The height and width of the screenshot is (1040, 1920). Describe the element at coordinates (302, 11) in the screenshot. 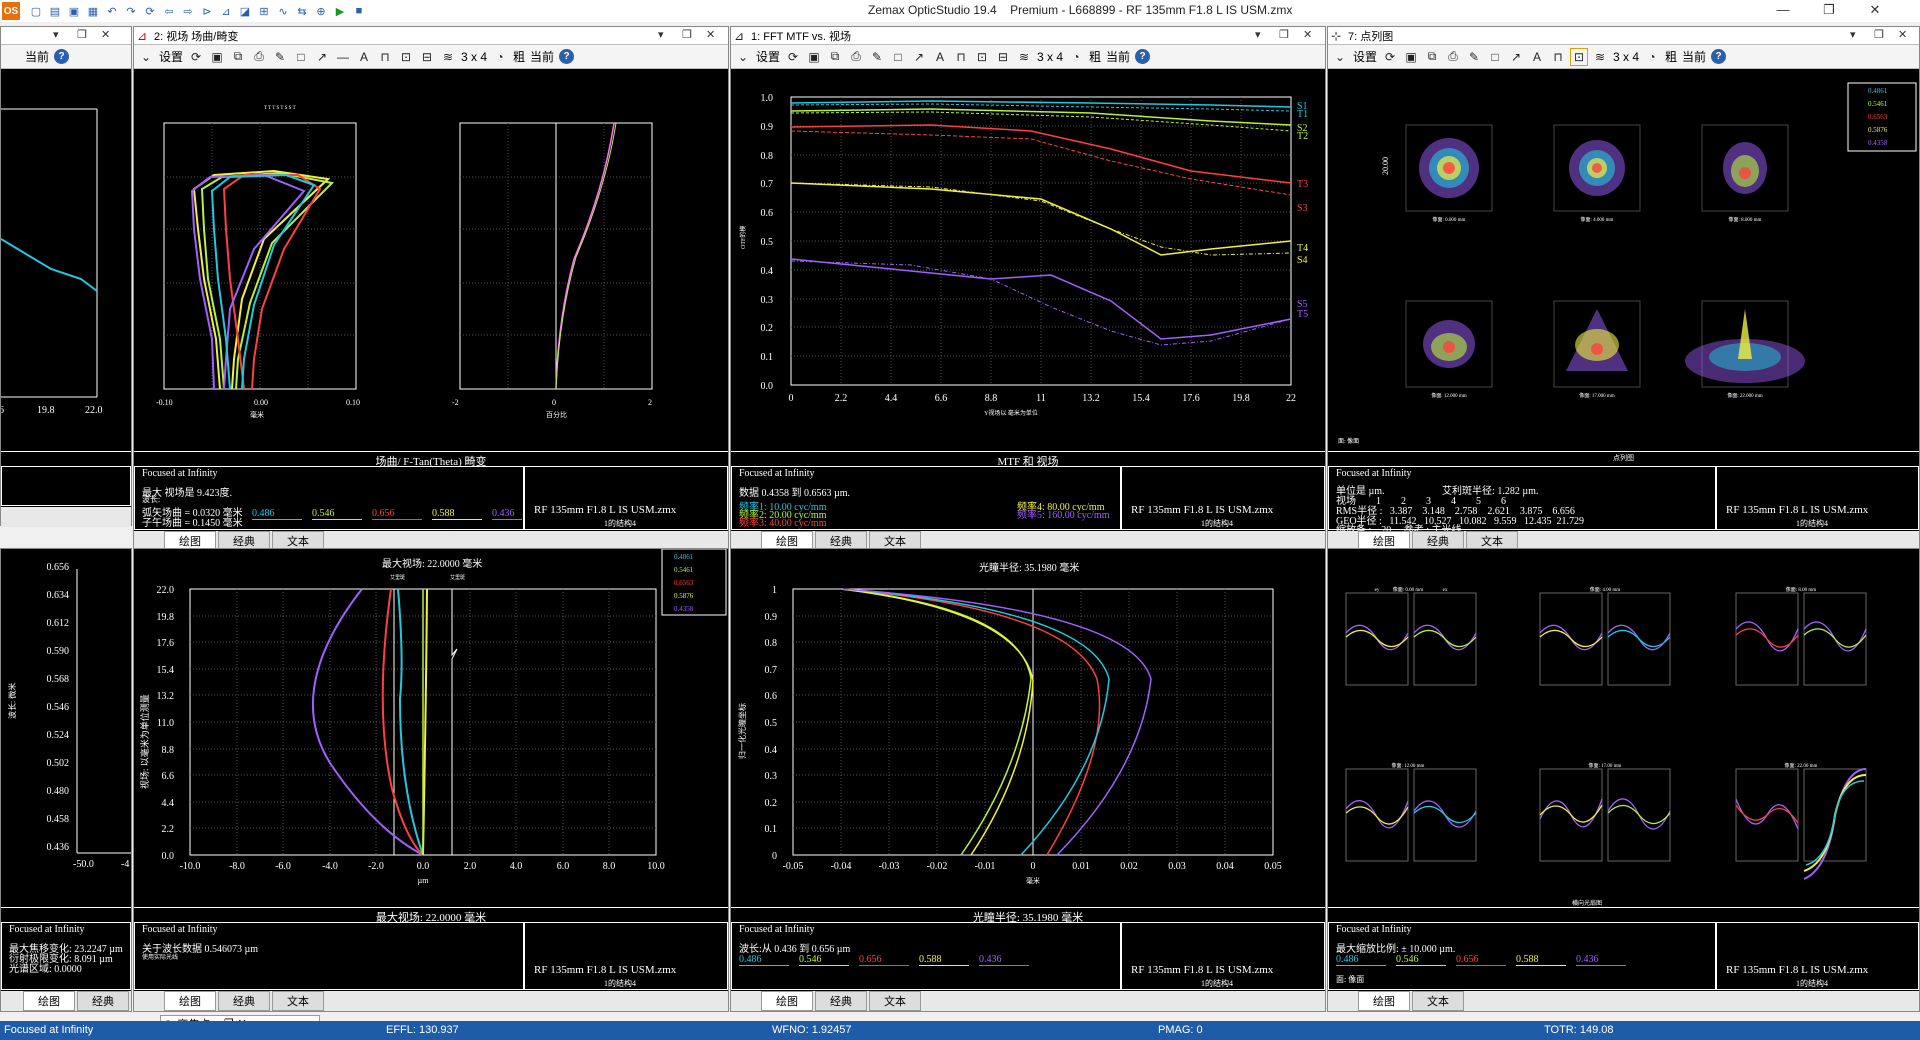

I see `optimize-icon: ⇆` at that location.